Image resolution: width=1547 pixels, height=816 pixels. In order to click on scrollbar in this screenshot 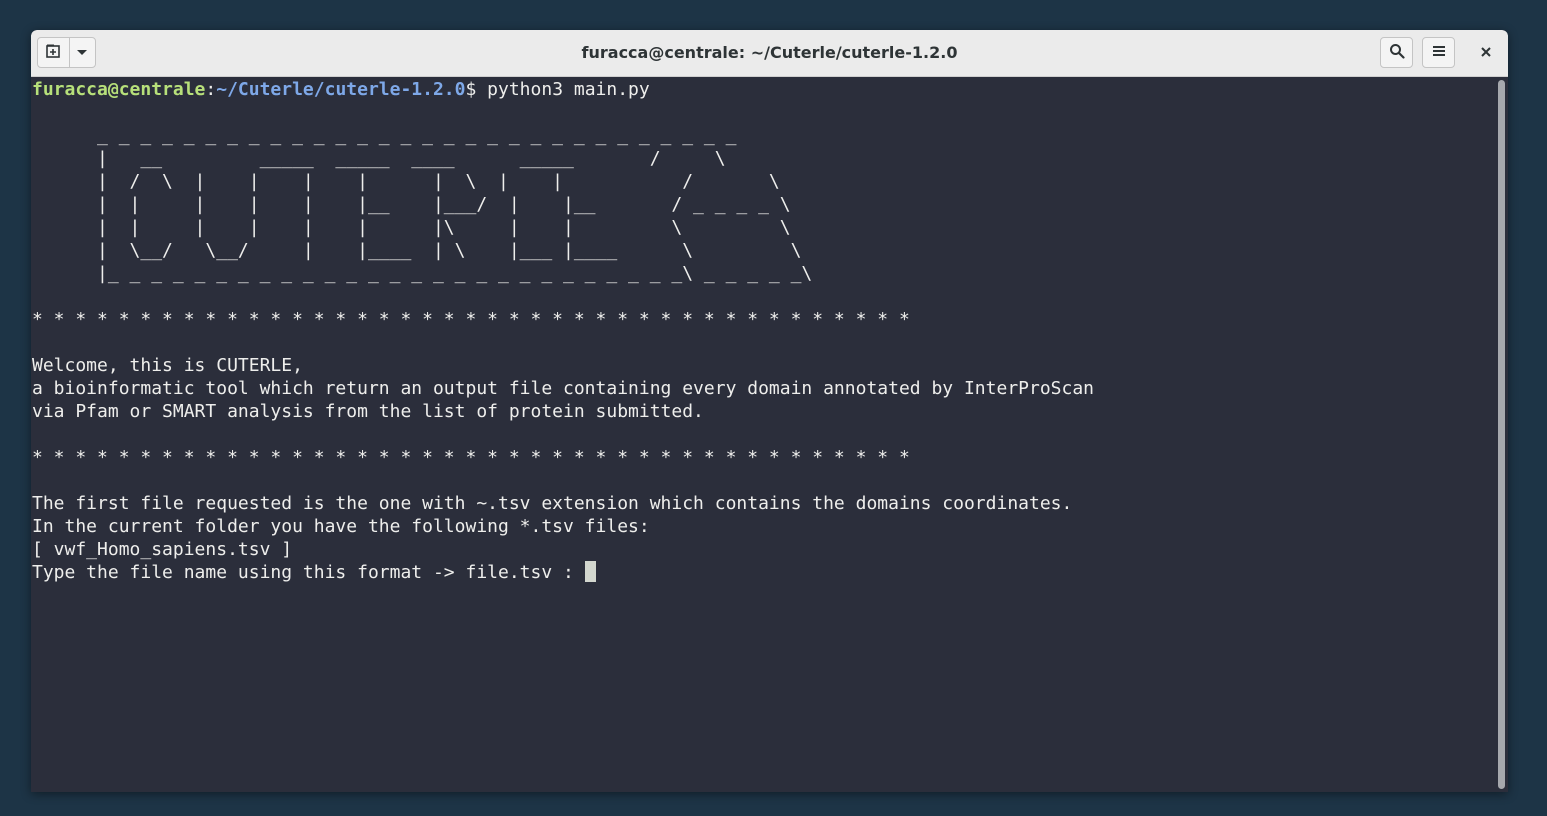, I will do `click(1501, 434)`.